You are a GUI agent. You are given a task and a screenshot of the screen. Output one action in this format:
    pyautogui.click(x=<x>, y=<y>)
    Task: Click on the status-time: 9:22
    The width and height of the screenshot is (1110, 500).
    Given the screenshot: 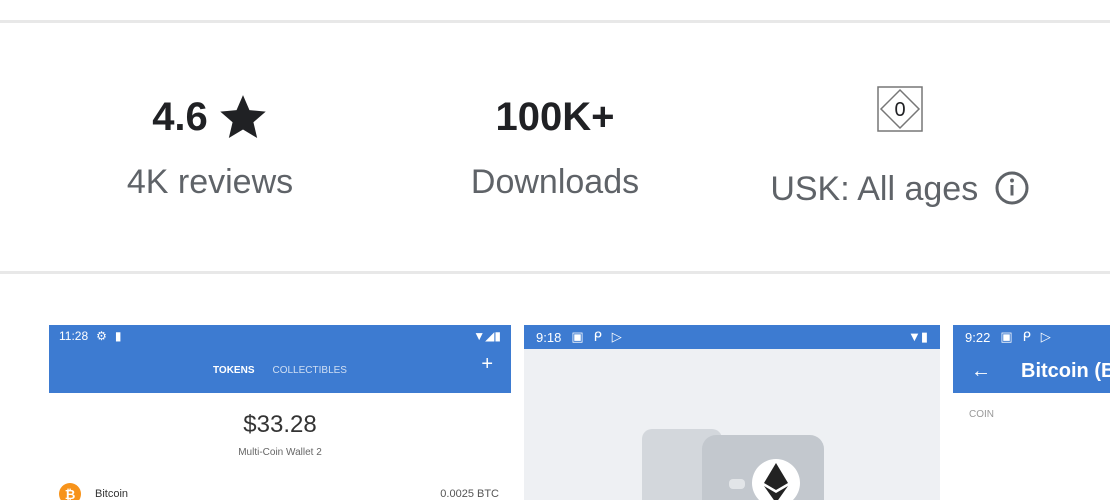 What is the action you would take?
    pyautogui.click(x=978, y=337)
    